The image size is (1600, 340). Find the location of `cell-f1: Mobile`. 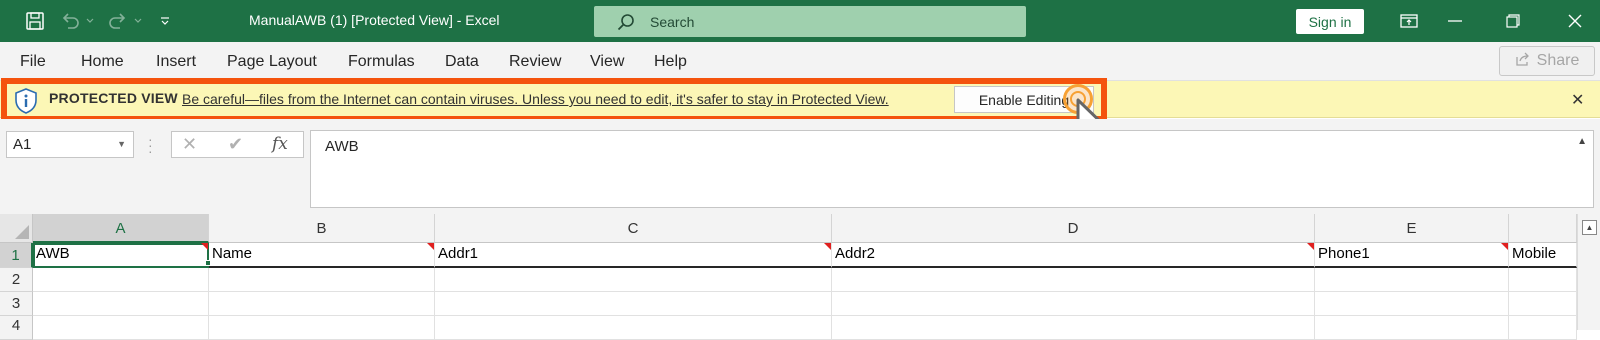

cell-f1: Mobile is located at coordinates (1543, 255).